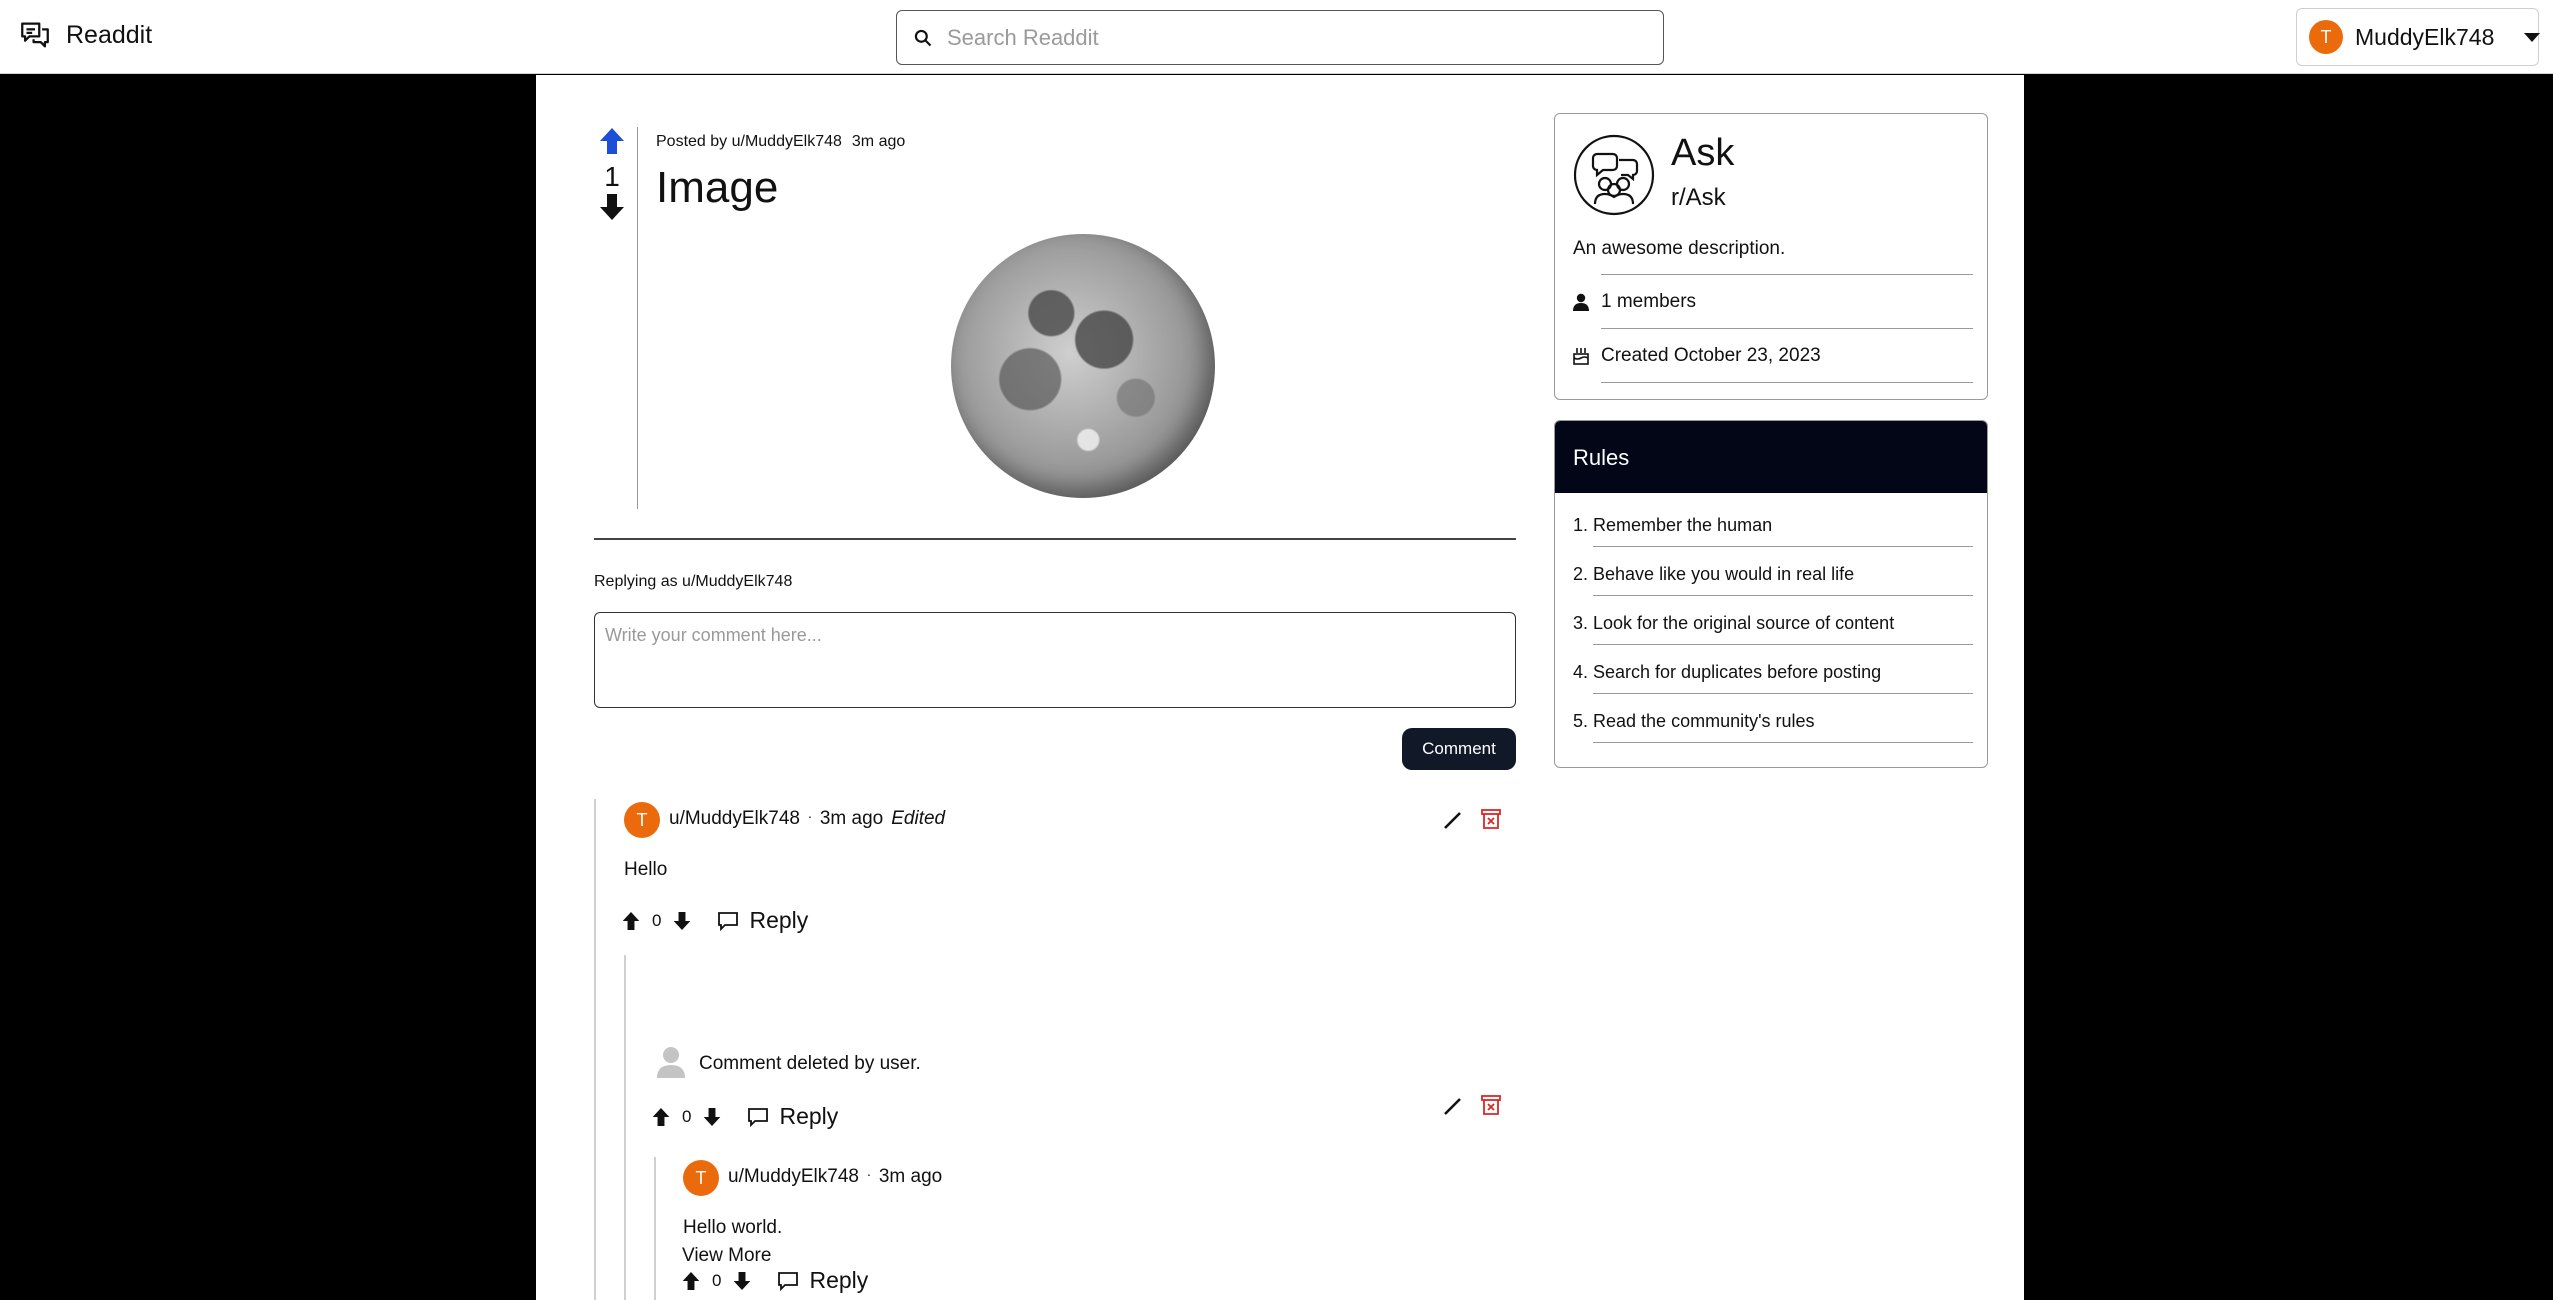  What do you see at coordinates (749, 142) in the screenshot?
I see `post-author: Posted by u/MuddyElk748` at bounding box center [749, 142].